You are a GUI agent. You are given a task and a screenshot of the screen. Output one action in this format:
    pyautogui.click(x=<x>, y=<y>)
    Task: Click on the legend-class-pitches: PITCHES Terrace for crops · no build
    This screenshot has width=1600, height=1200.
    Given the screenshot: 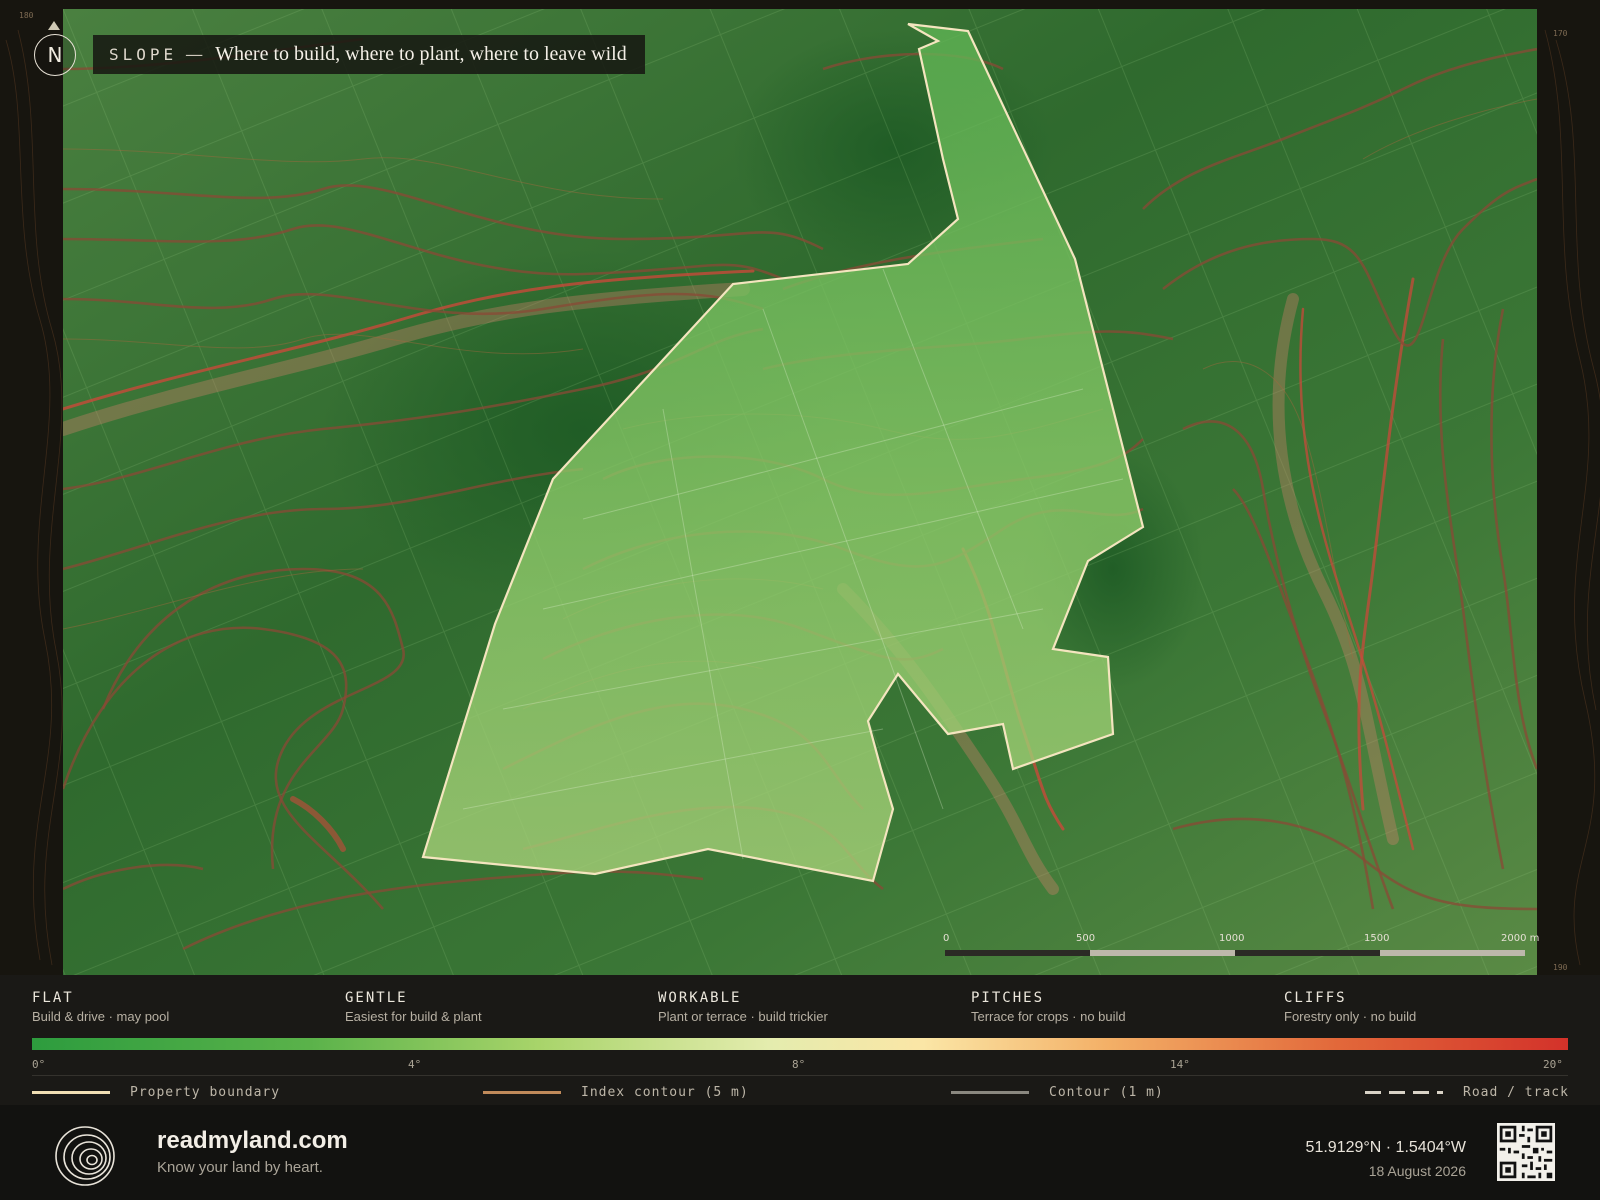 What is the action you would take?
    pyautogui.click(x=1121, y=1007)
    